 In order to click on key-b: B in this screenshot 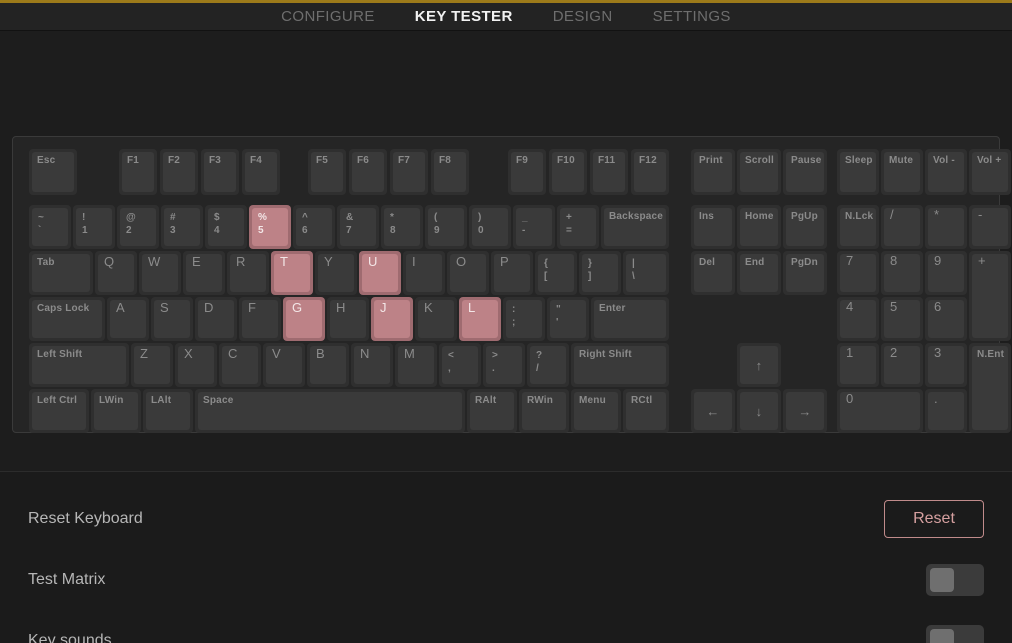, I will do `click(328, 365)`.